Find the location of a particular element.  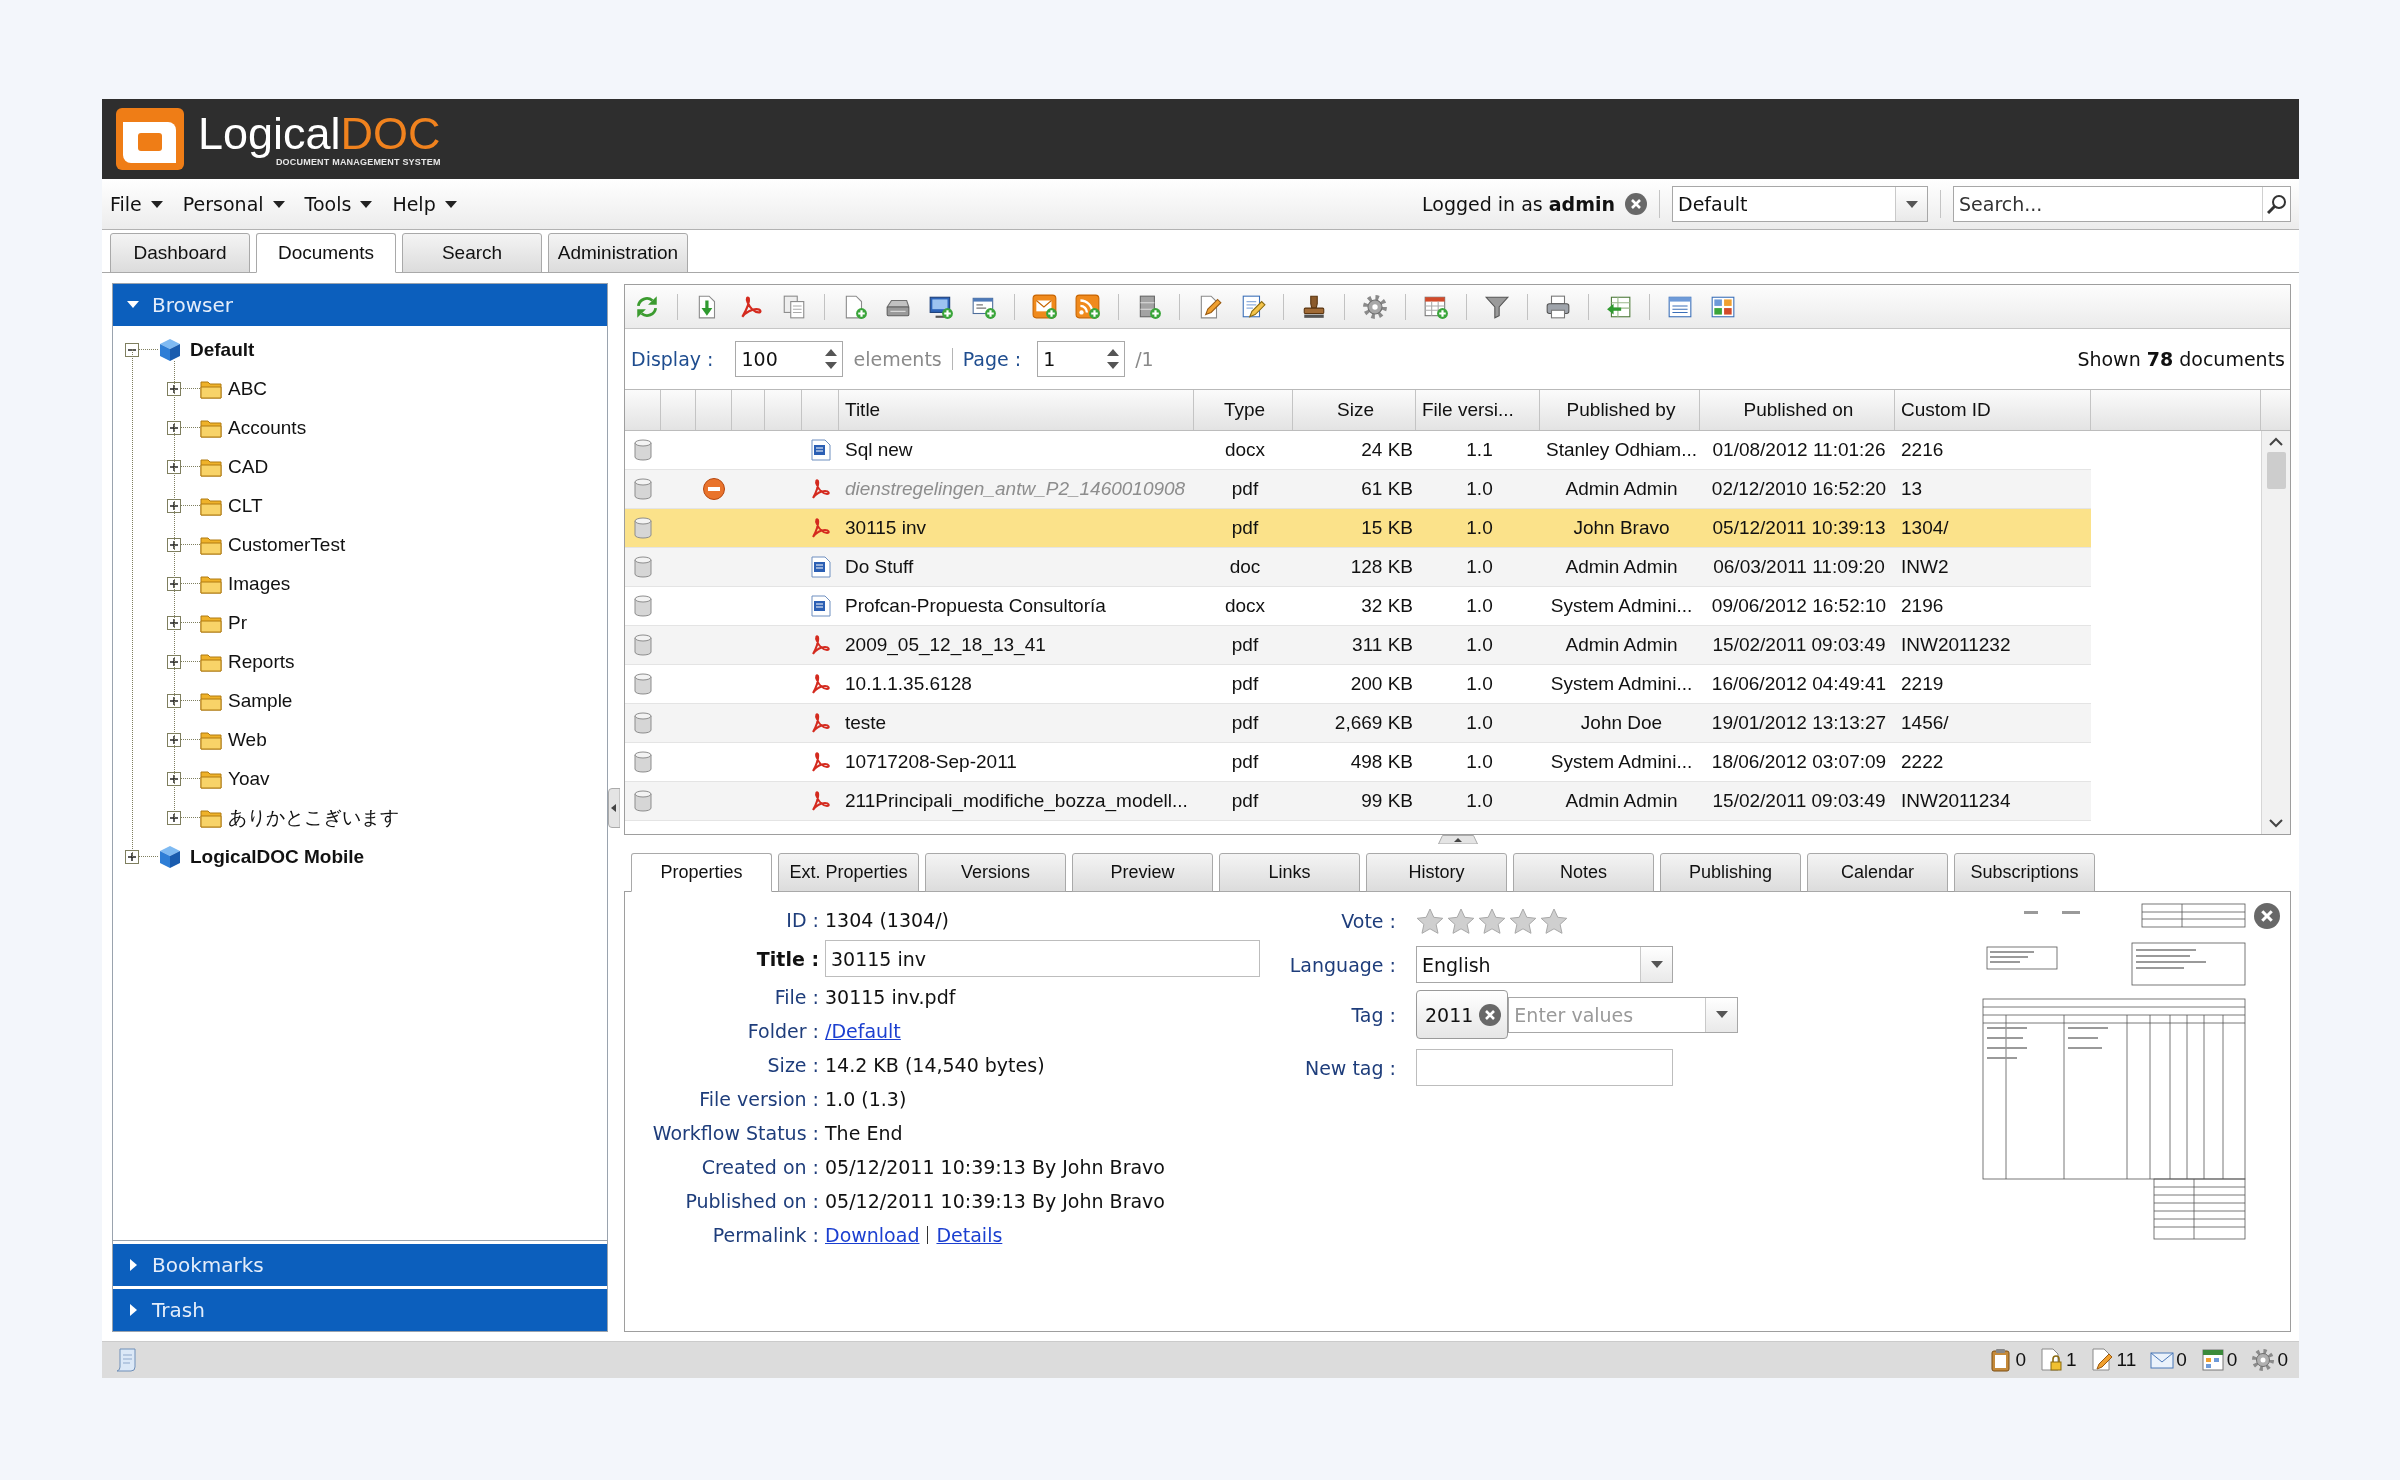

tree-item: Sample is located at coordinates (260, 700).